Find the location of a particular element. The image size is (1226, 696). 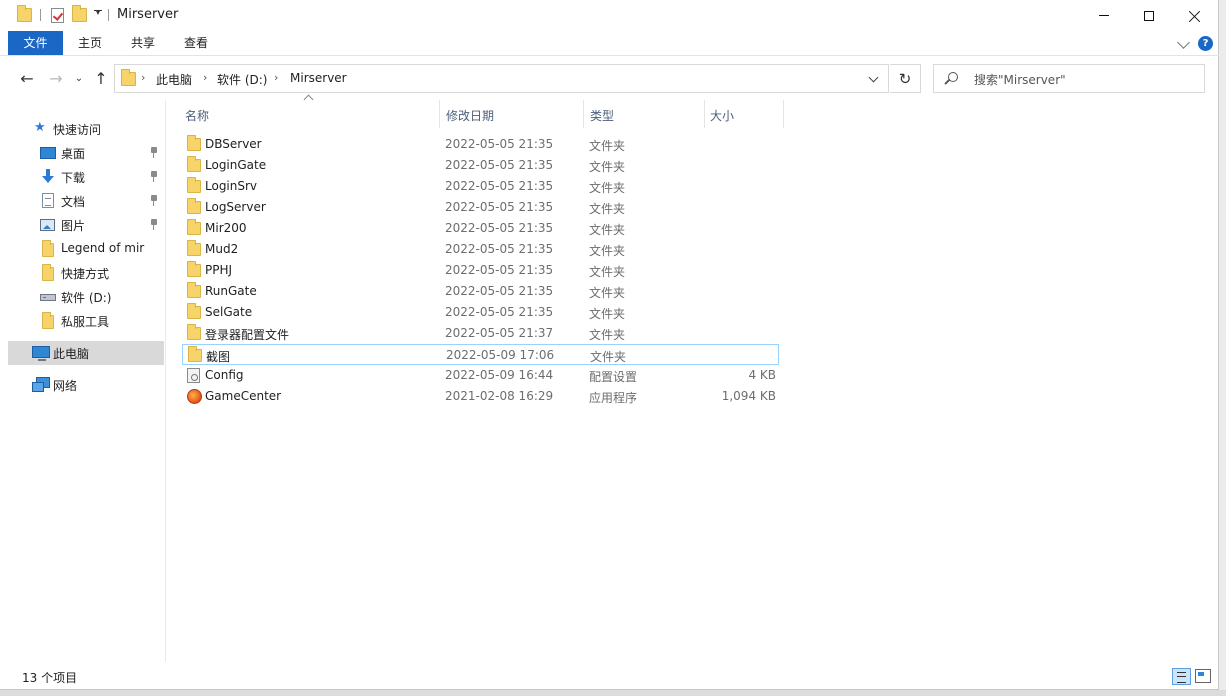

file-date: 2021-02-08 16:29 is located at coordinates (499, 396).